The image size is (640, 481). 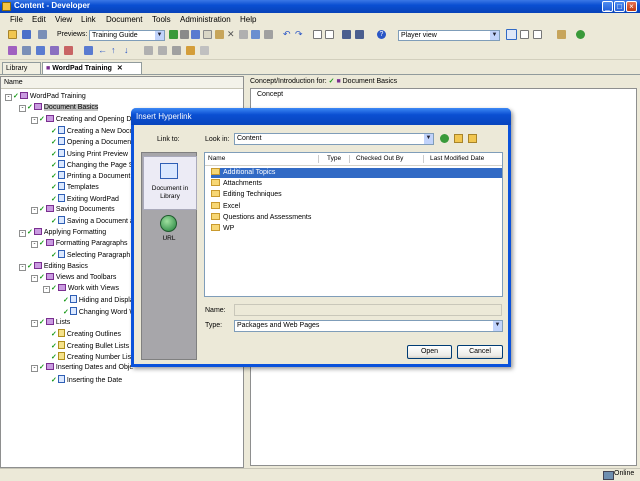 I want to click on file-row: Excel, so click(x=225, y=206).